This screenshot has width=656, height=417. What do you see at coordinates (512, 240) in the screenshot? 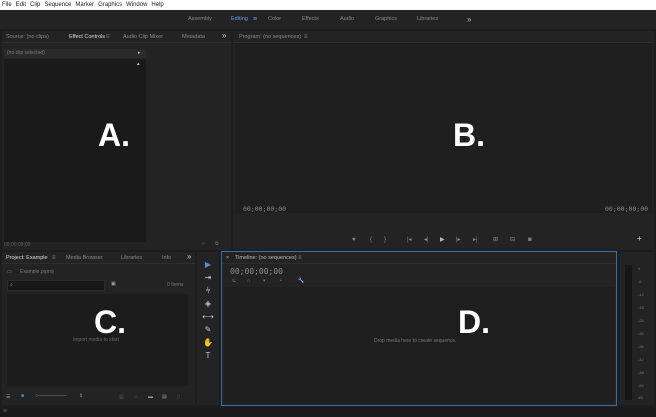
I see `extract-icon: ⊟` at bounding box center [512, 240].